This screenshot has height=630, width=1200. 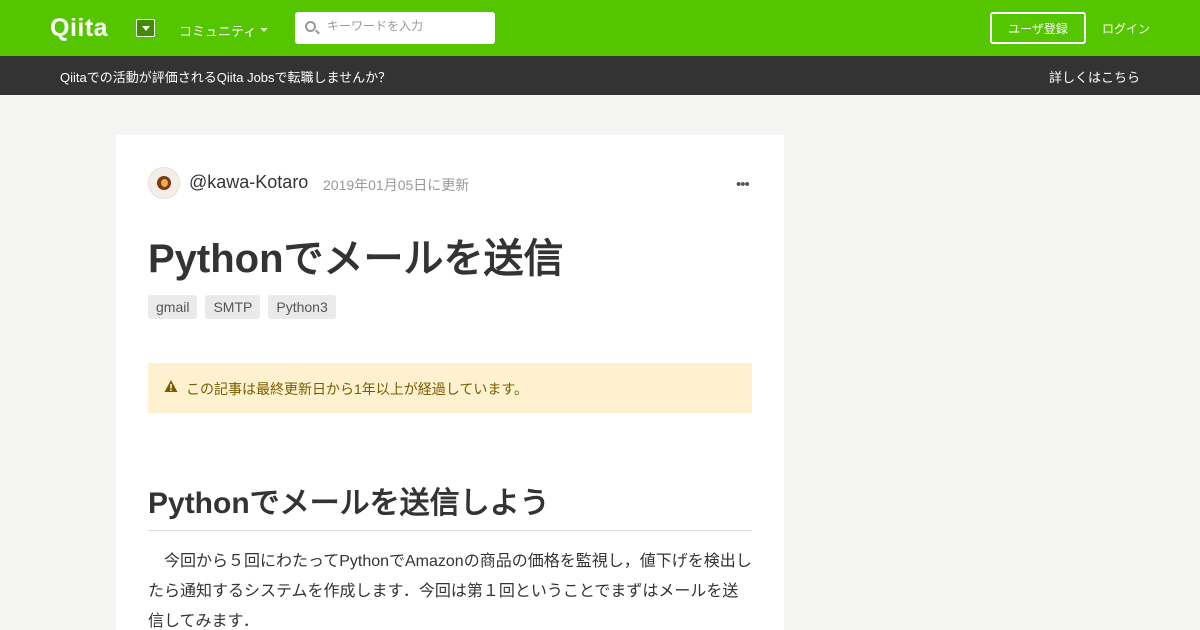 What do you see at coordinates (450, 504) in the screenshot?
I see `section-heading: Pythonでメールを送信しよう` at bounding box center [450, 504].